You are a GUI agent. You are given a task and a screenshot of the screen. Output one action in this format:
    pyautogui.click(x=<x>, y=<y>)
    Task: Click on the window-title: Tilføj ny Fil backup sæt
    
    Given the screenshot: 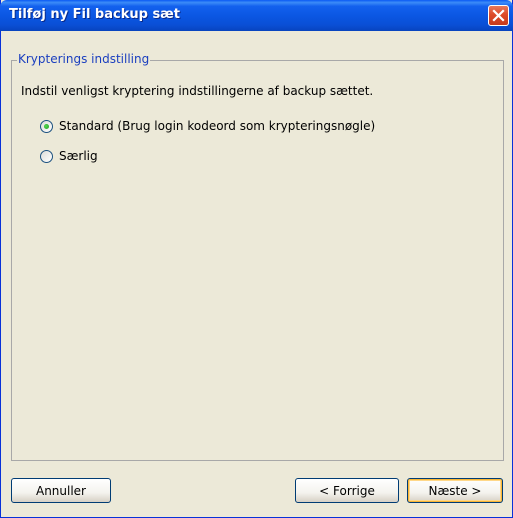 What is the action you would take?
    pyautogui.click(x=95, y=14)
    